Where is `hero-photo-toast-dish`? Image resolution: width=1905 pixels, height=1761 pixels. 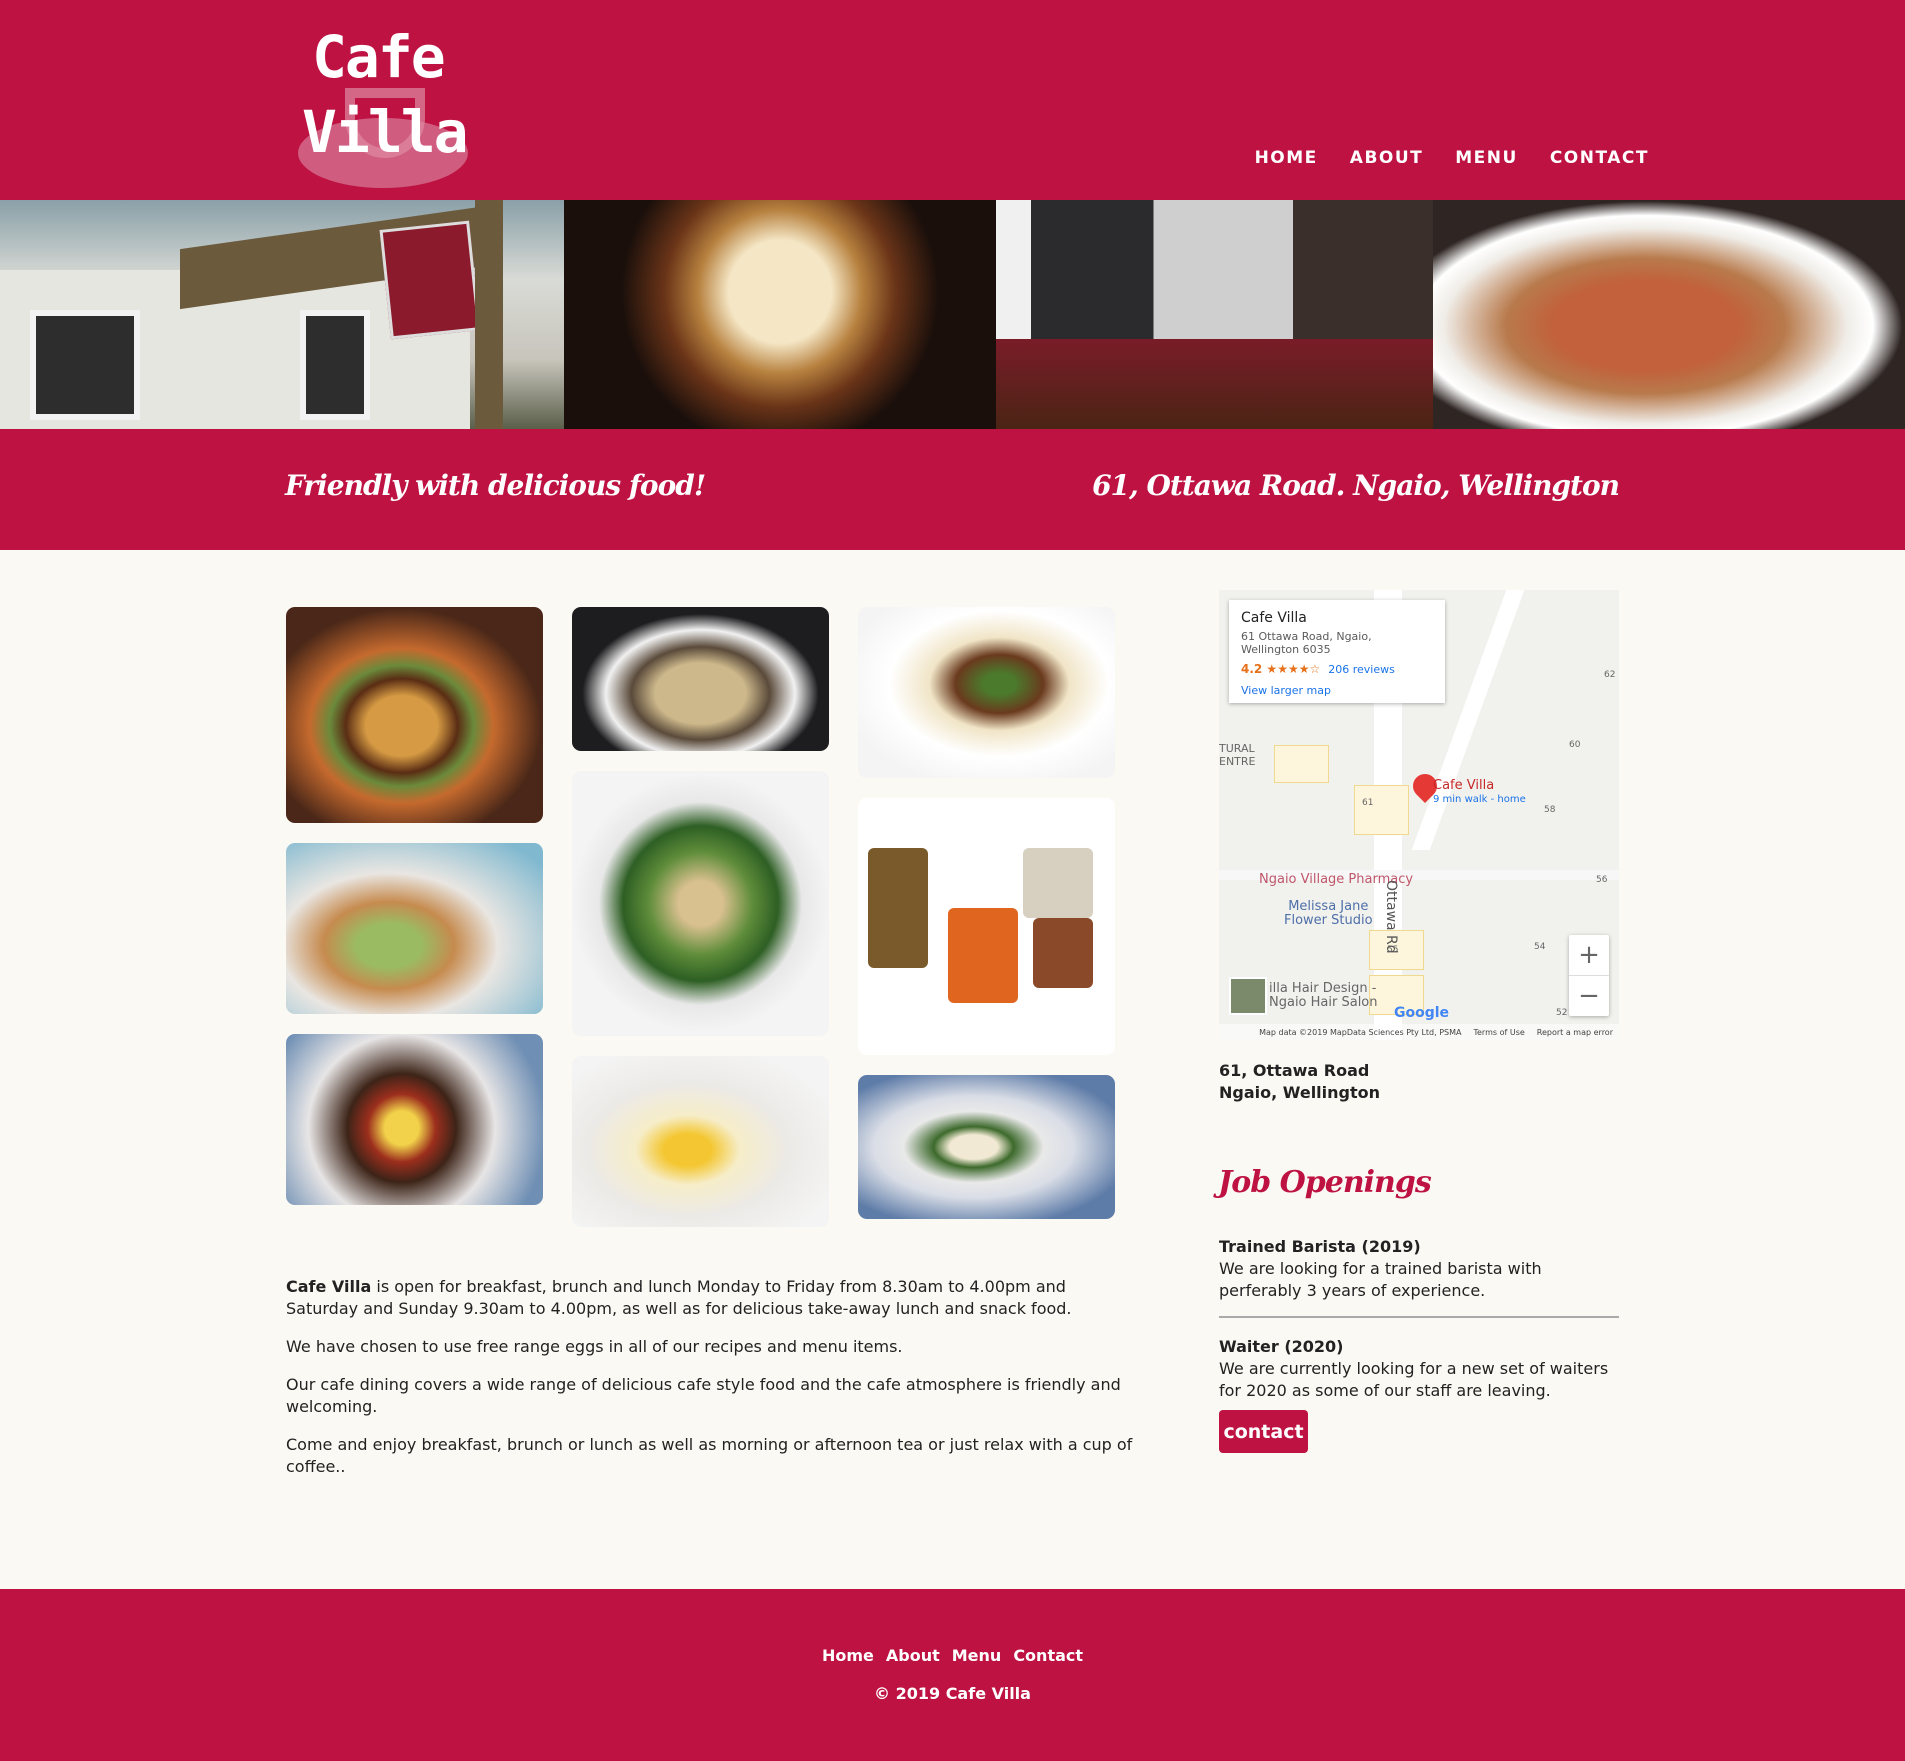
hero-photo-toast-dish is located at coordinates (1669, 314).